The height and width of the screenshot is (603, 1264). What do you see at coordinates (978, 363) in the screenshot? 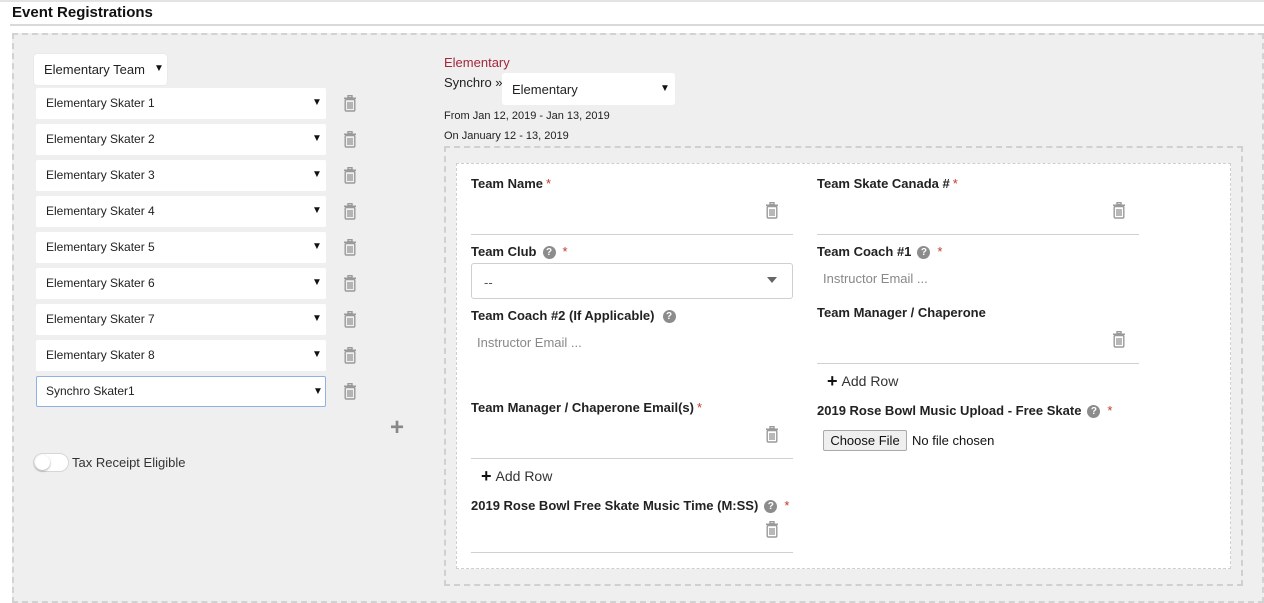
I see `team-manager-input` at bounding box center [978, 363].